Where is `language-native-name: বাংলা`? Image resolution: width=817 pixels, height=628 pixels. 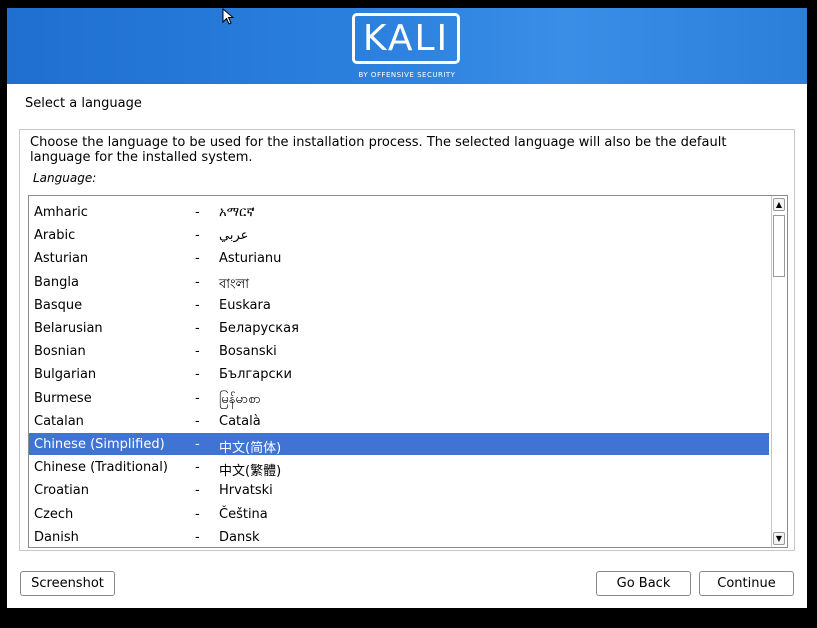
language-native-name: বাংলা is located at coordinates (234, 284).